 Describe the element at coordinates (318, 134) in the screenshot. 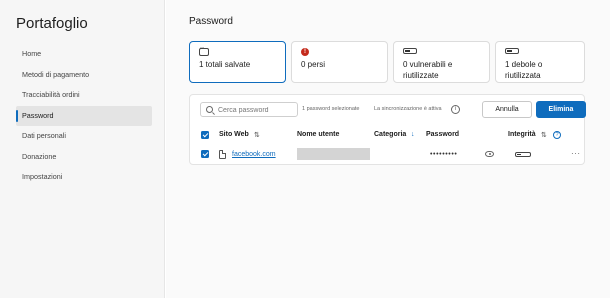

I see `column-username: Nome utente` at that location.